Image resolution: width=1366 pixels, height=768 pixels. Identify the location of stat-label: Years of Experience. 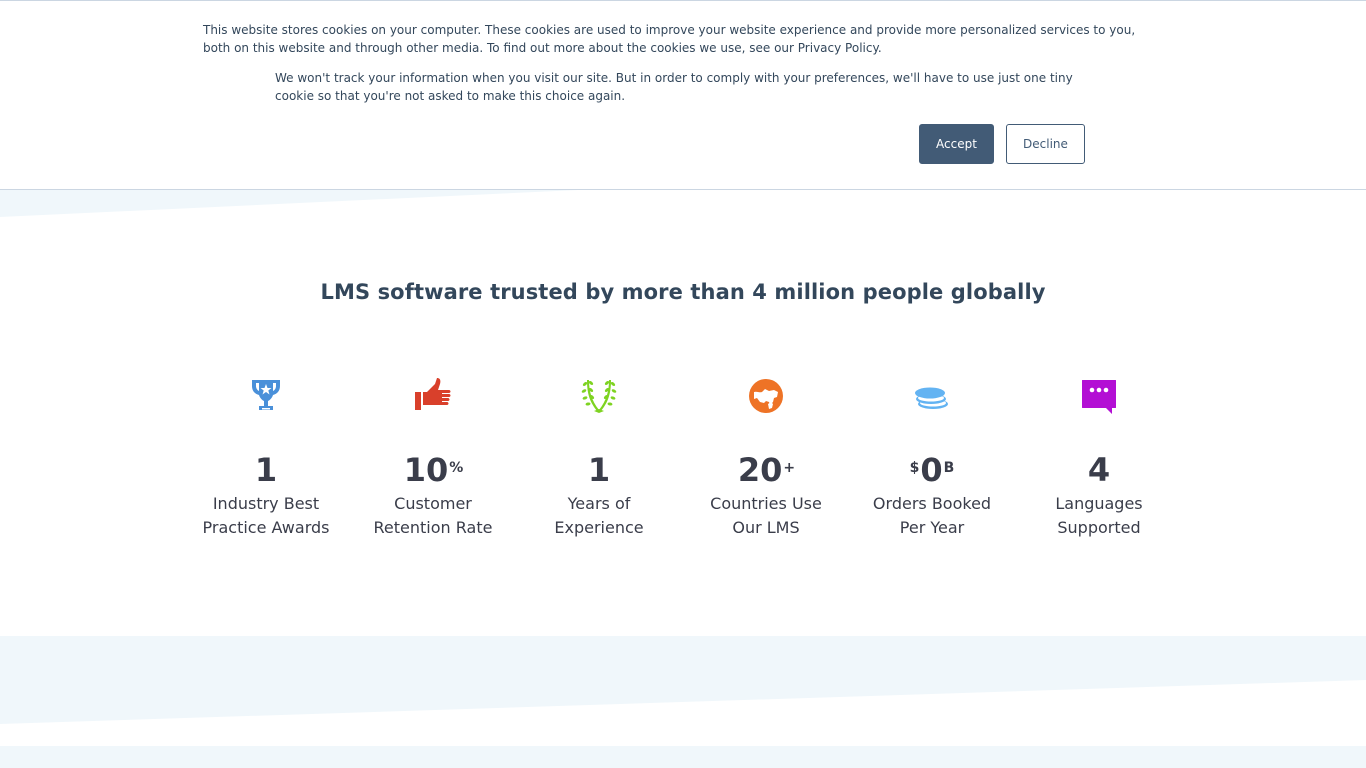
(599, 515).